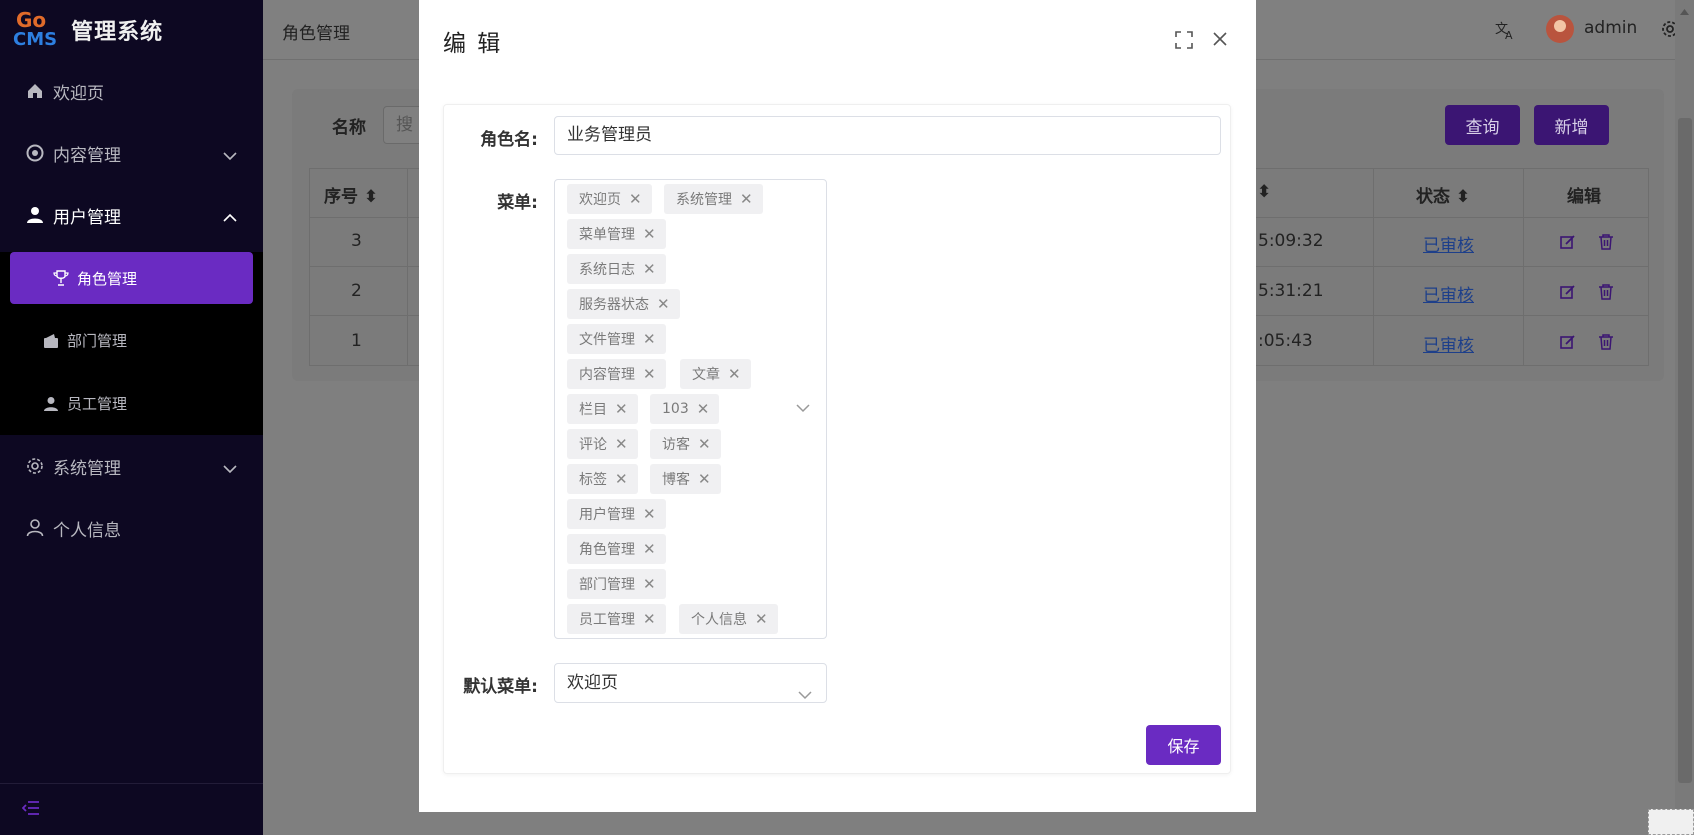  I want to click on chevron-down-icon, so click(803, 409).